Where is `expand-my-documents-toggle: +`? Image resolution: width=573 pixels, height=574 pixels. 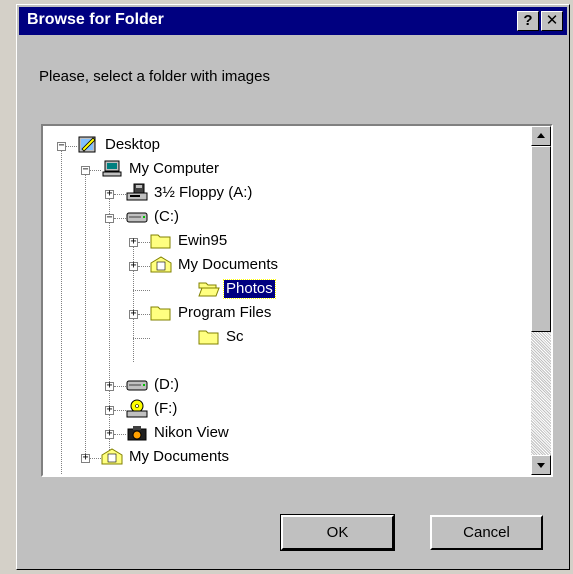
expand-my-documents-toggle: + is located at coordinates (133, 266).